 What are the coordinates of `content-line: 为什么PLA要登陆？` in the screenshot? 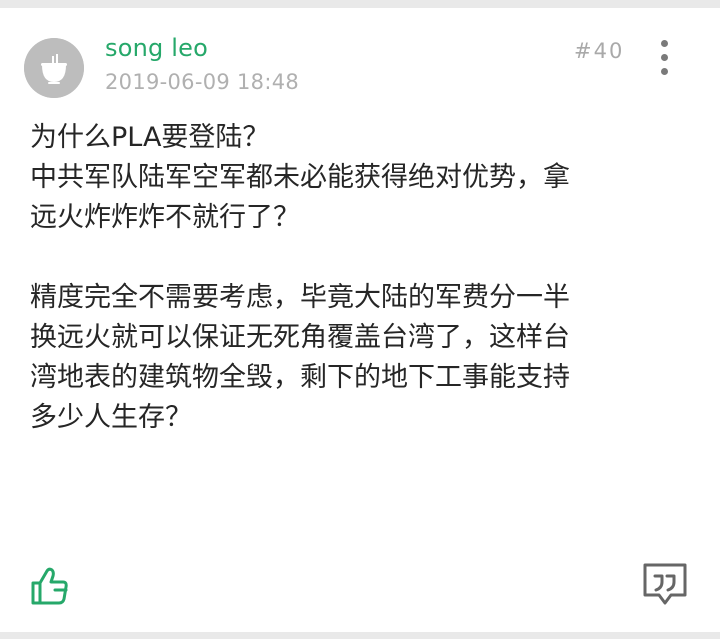 It's located at (150, 137).